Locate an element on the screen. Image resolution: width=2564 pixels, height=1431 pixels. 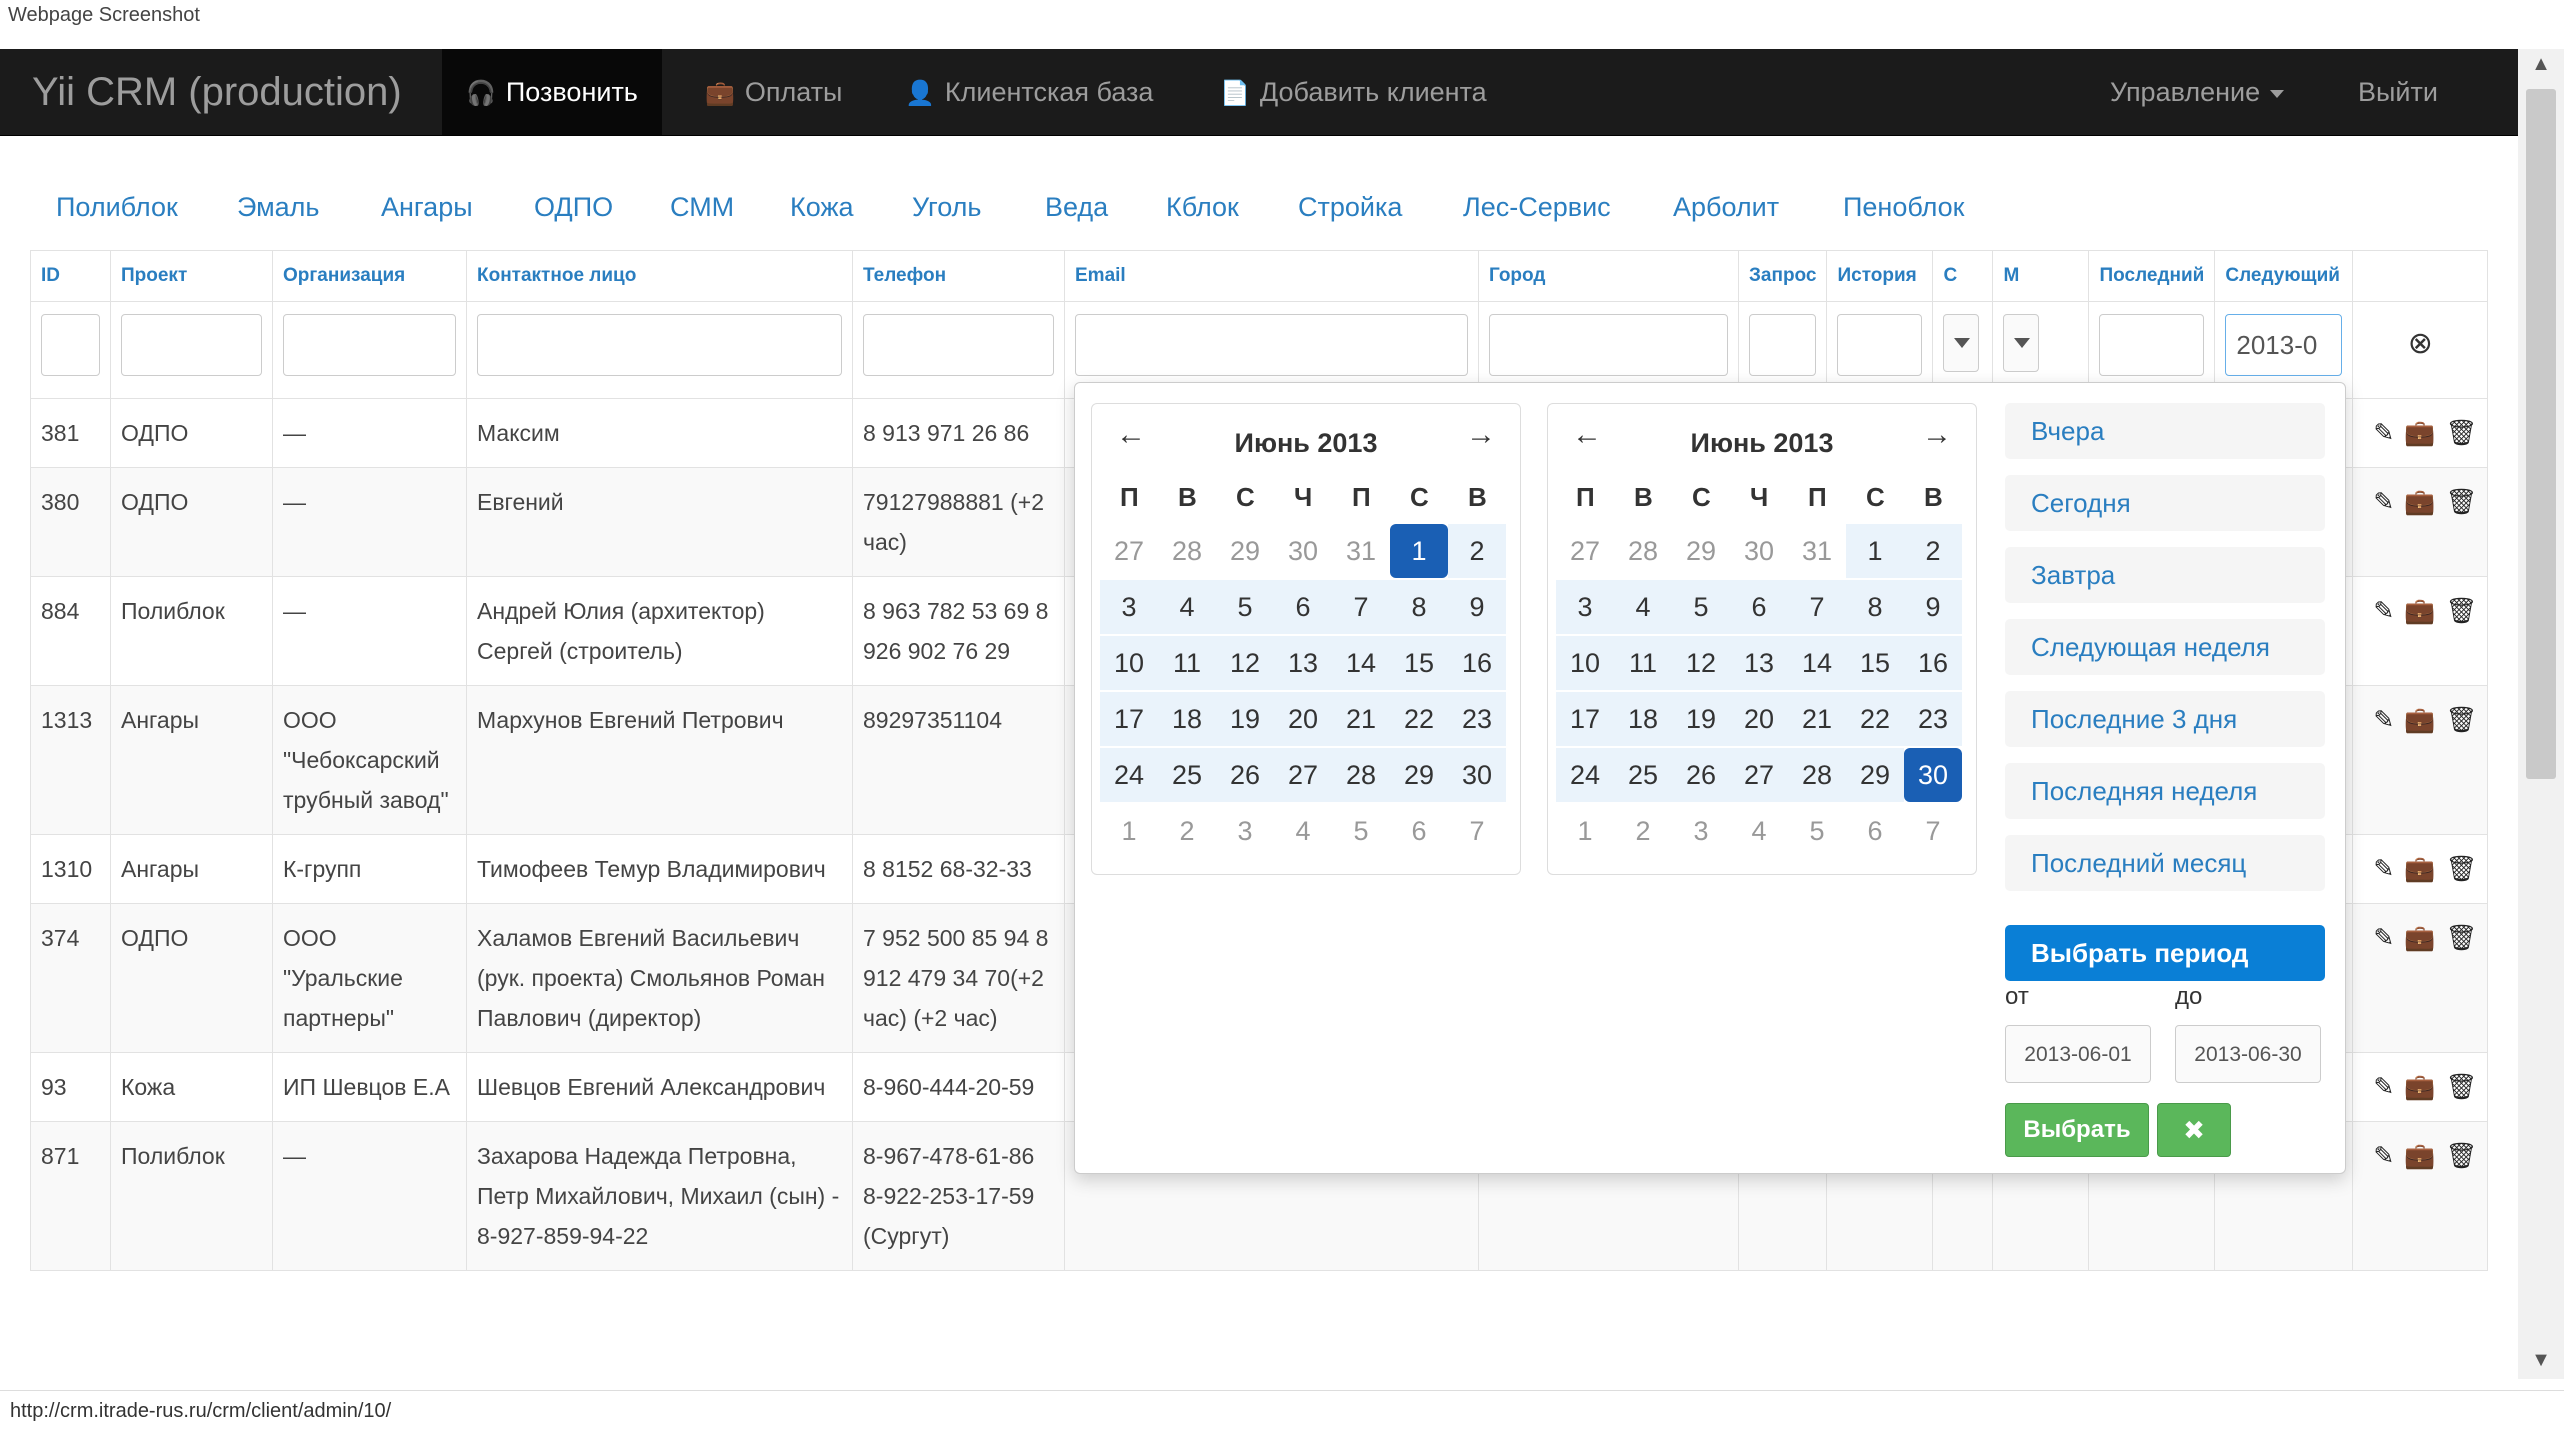
cancel-button: ✖ is located at coordinates (2194, 1130).